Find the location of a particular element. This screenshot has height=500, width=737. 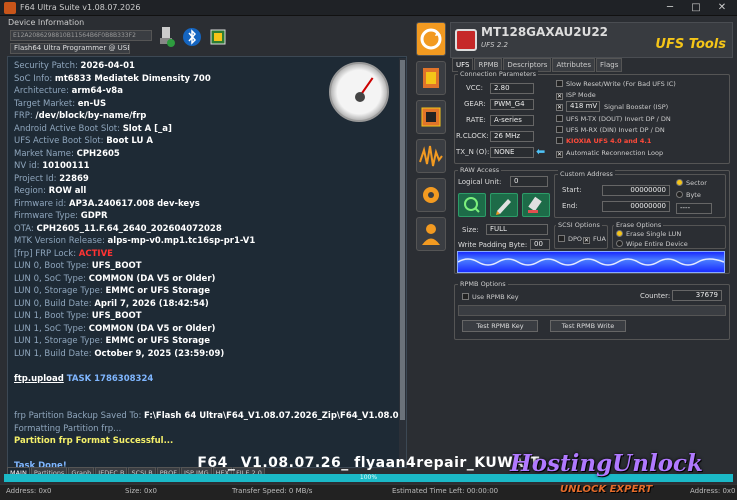

gear-label: GEAR: is located at coordinates (475, 104).